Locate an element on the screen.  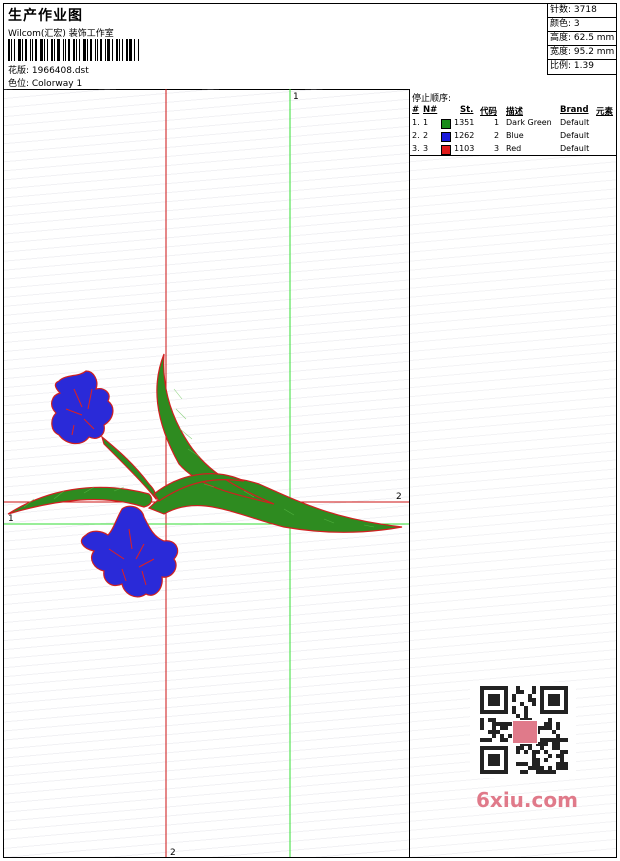
row-code: 3 is located at coordinates (497, 148).